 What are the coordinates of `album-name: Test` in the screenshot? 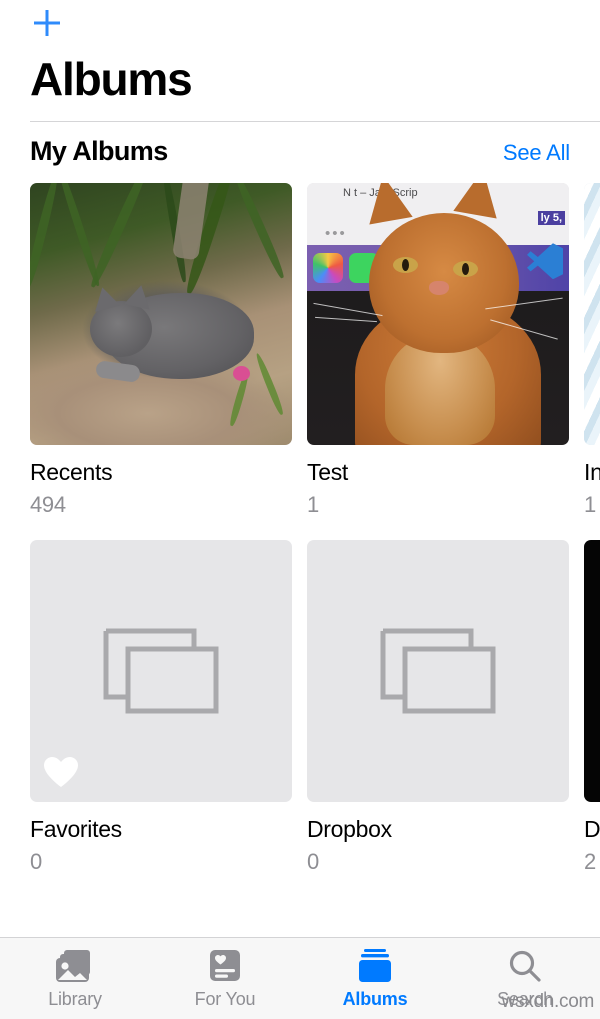 It's located at (327, 472).